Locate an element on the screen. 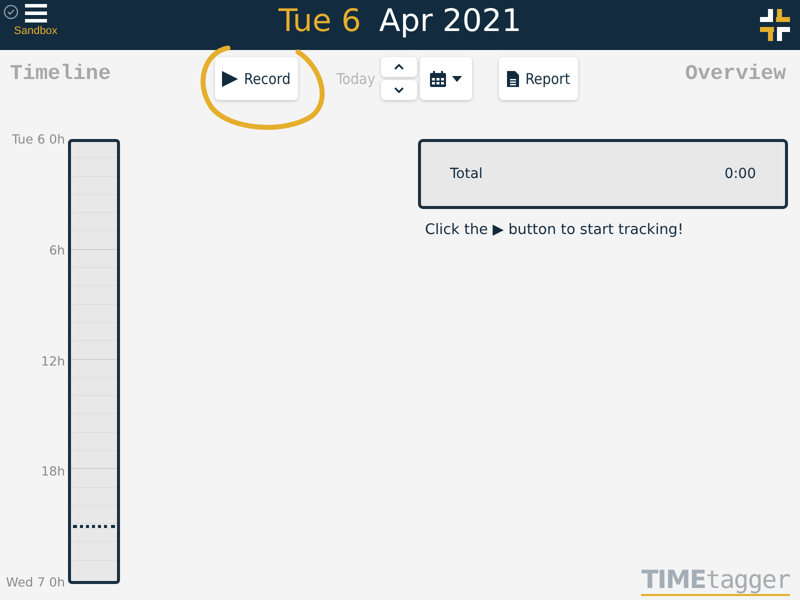 The height and width of the screenshot is (600, 800). menu-icon is located at coordinates (35, 13).